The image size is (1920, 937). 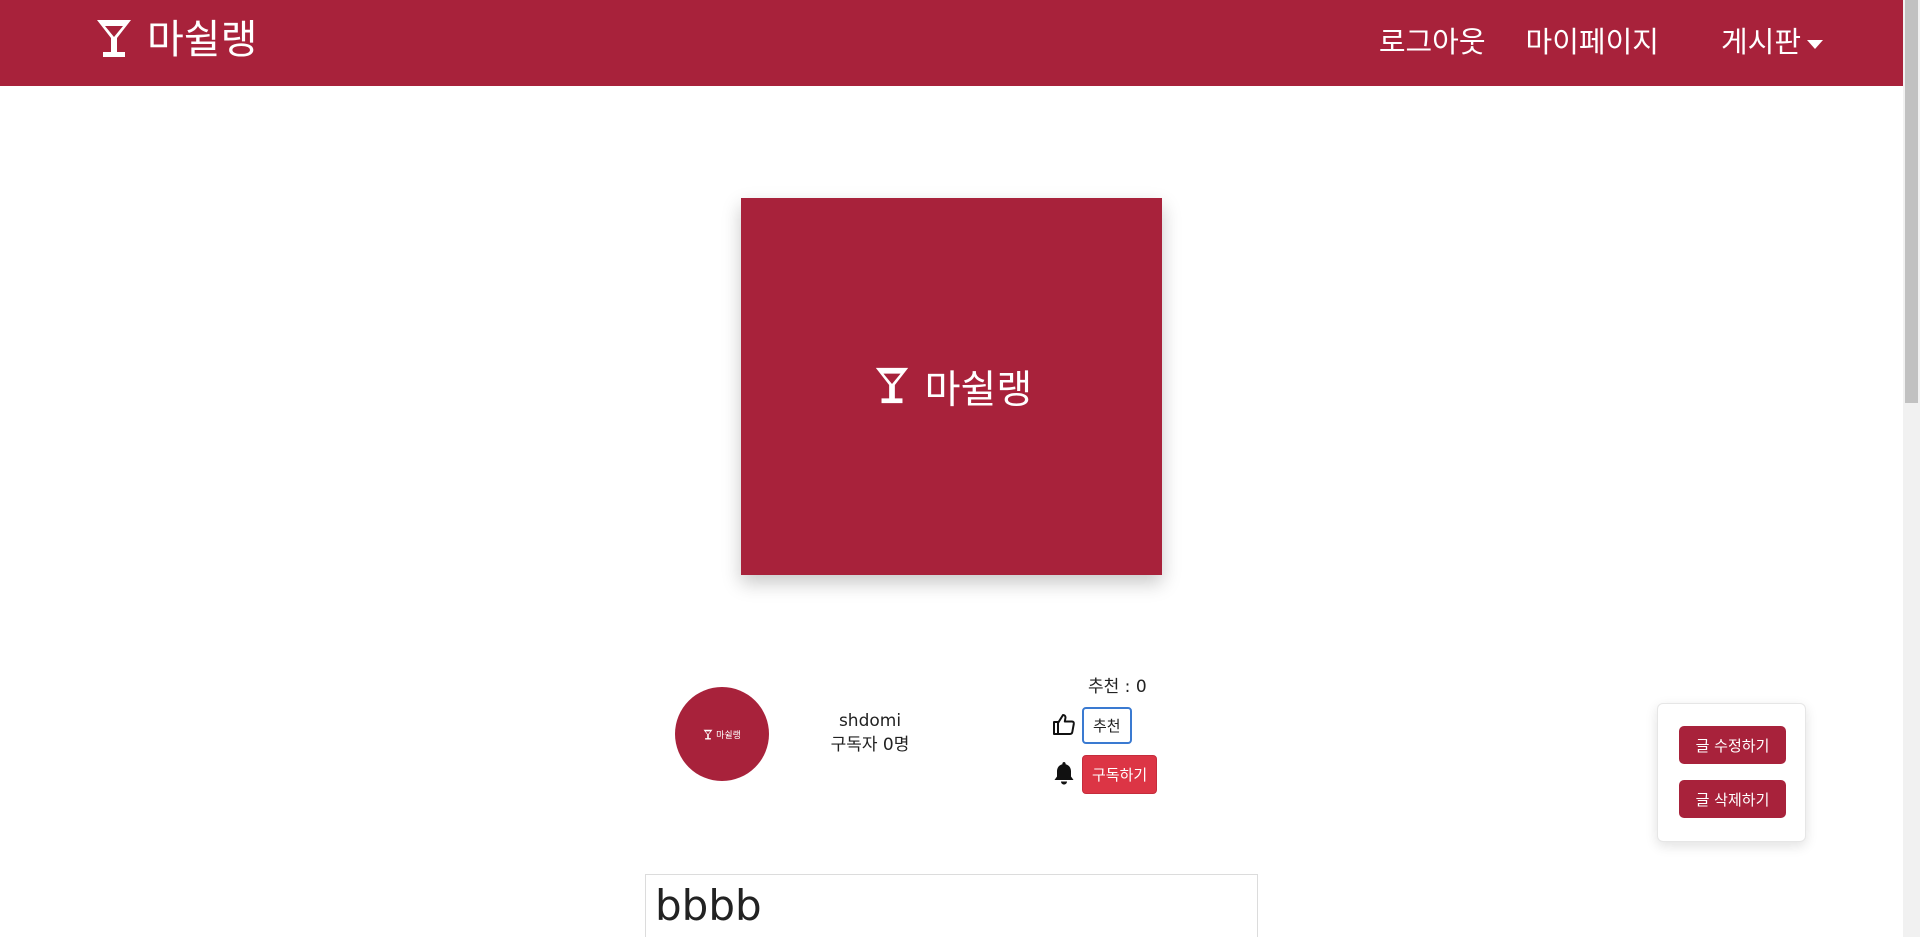 I want to click on thumbnail-brand-name: 마쉴랭, so click(x=978, y=390).